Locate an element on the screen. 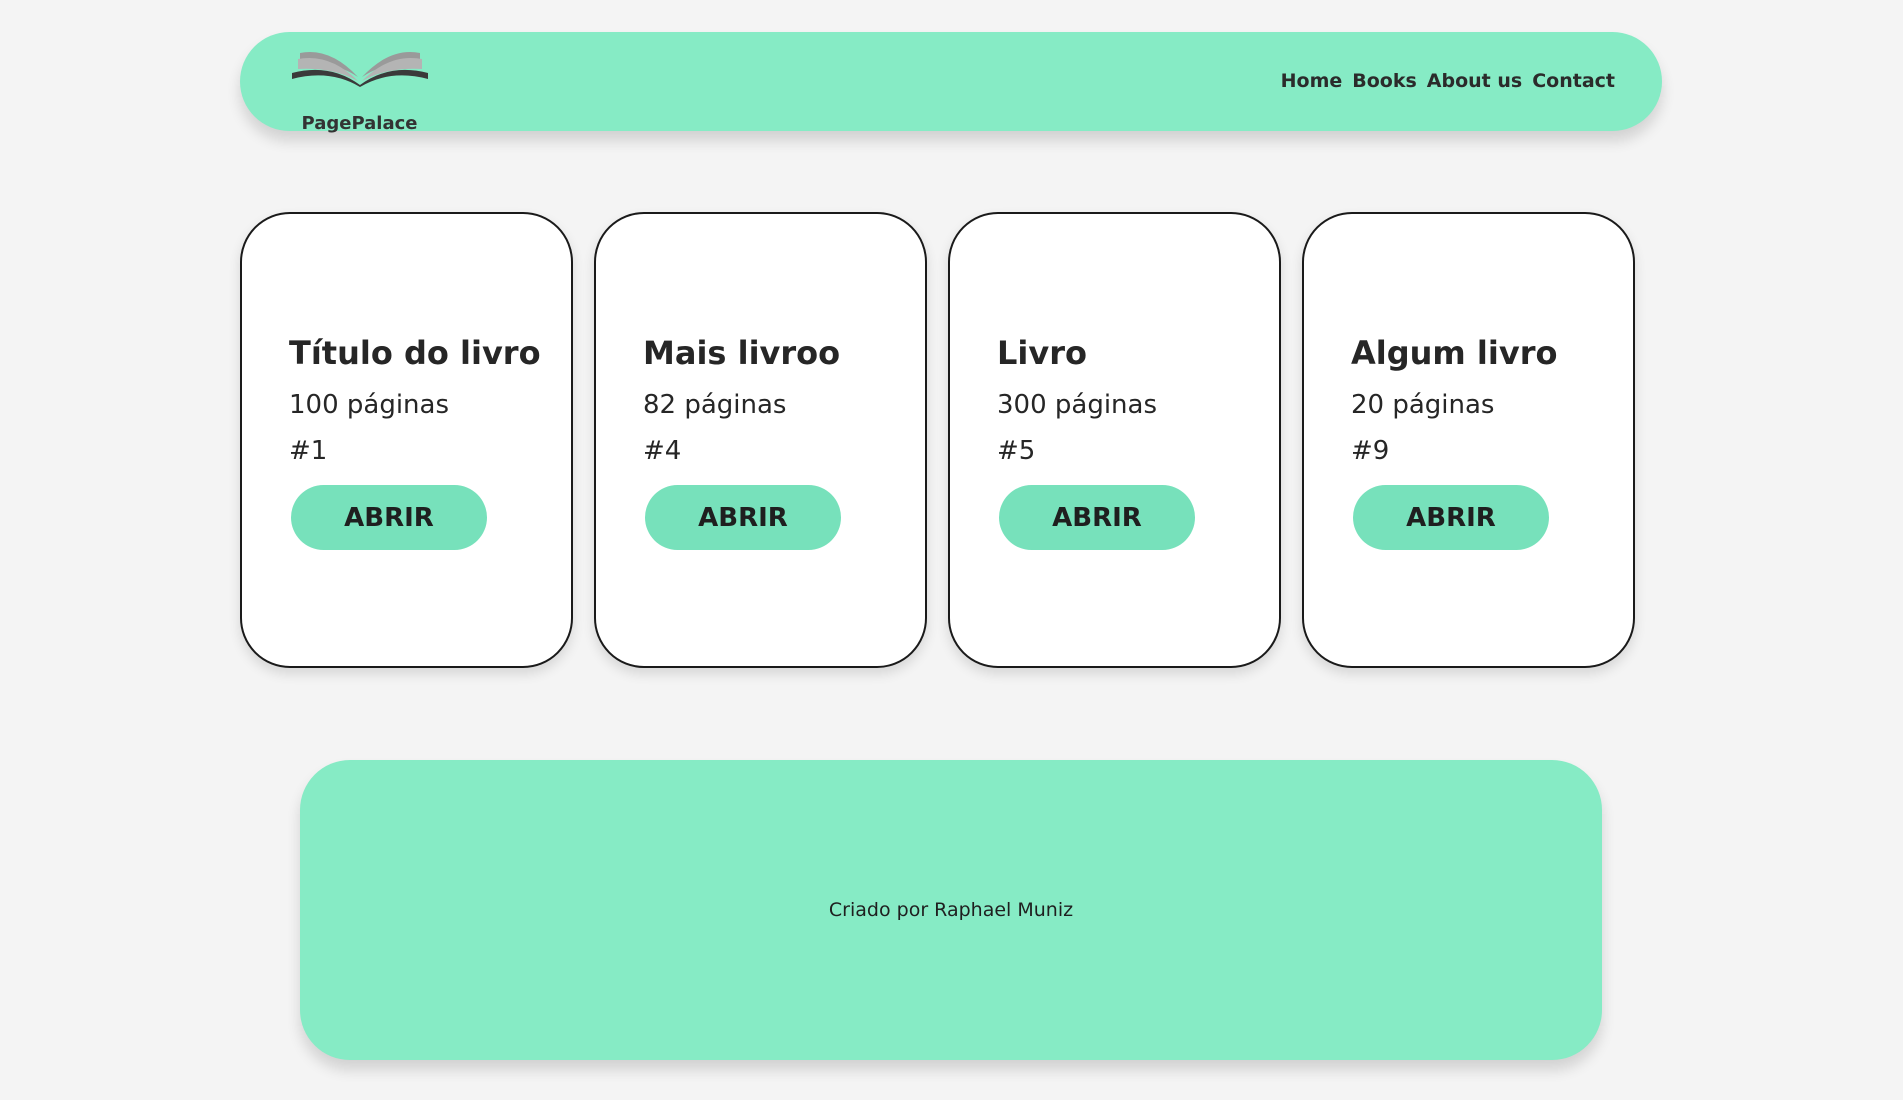 This screenshot has height=1100, width=1903. book-rank: #9 is located at coordinates (1370, 451).